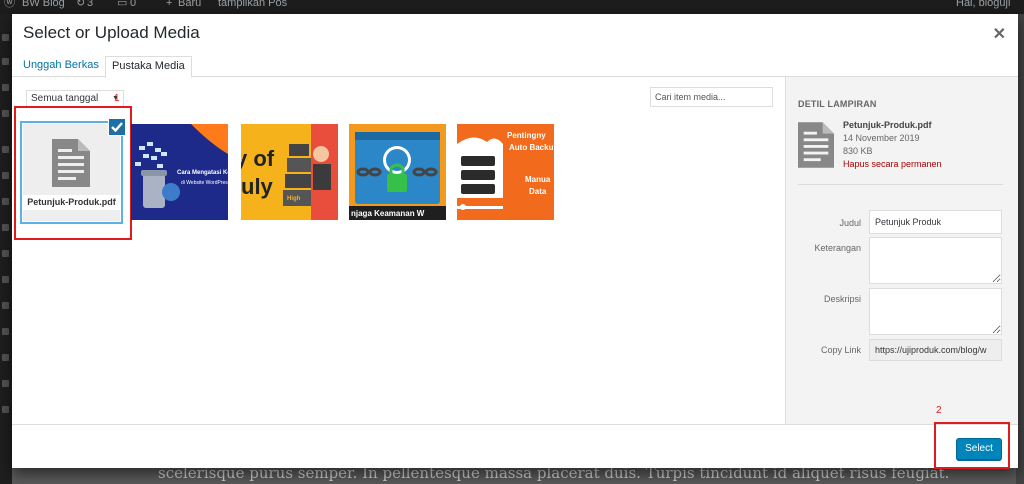 This screenshot has height=484, width=1024. Describe the element at coordinates (122, 4) in the screenshot. I see `comments-icon: ▭` at that location.